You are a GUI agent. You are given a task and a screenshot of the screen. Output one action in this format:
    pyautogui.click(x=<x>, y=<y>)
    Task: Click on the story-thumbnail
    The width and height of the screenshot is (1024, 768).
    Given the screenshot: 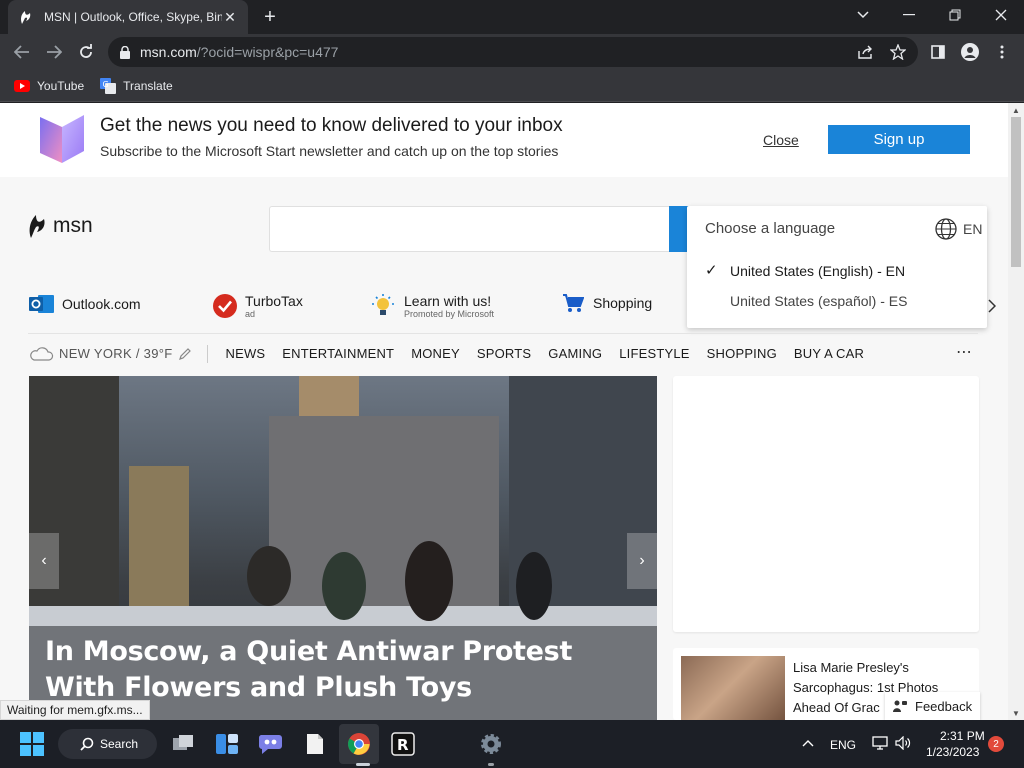 What is the action you would take?
    pyautogui.click(x=733, y=688)
    